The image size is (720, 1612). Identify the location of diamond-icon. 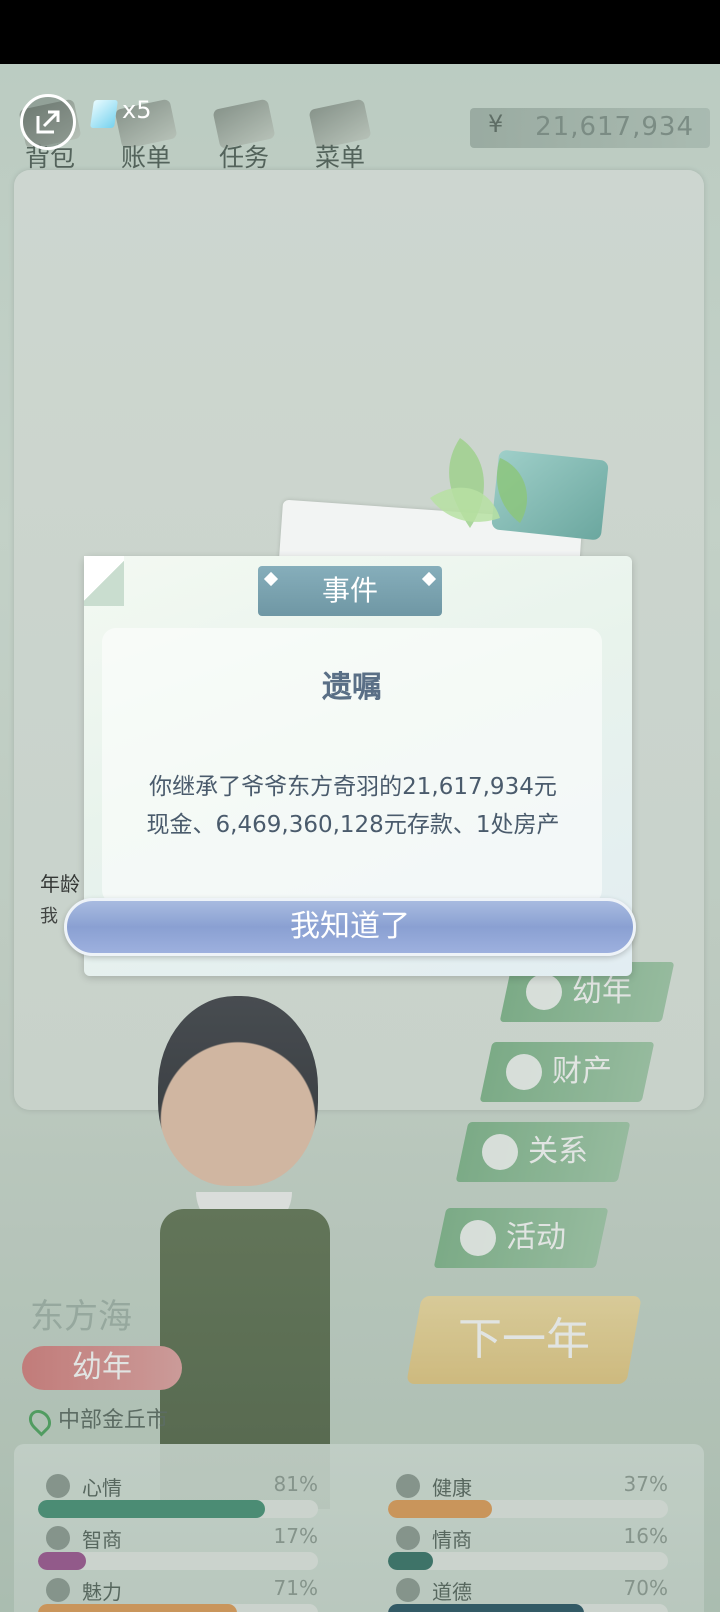
(104, 114).